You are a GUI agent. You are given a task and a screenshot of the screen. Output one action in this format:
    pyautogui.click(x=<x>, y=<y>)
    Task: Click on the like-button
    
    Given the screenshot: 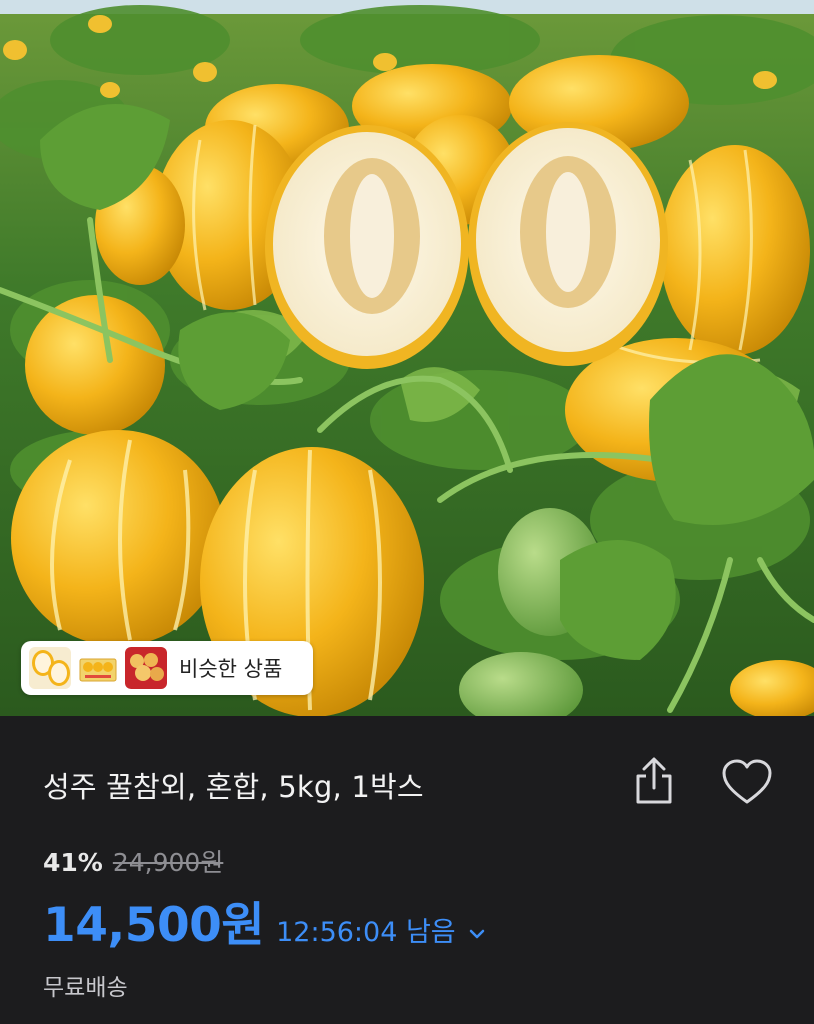 What is the action you would take?
    pyautogui.click(x=747, y=782)
    